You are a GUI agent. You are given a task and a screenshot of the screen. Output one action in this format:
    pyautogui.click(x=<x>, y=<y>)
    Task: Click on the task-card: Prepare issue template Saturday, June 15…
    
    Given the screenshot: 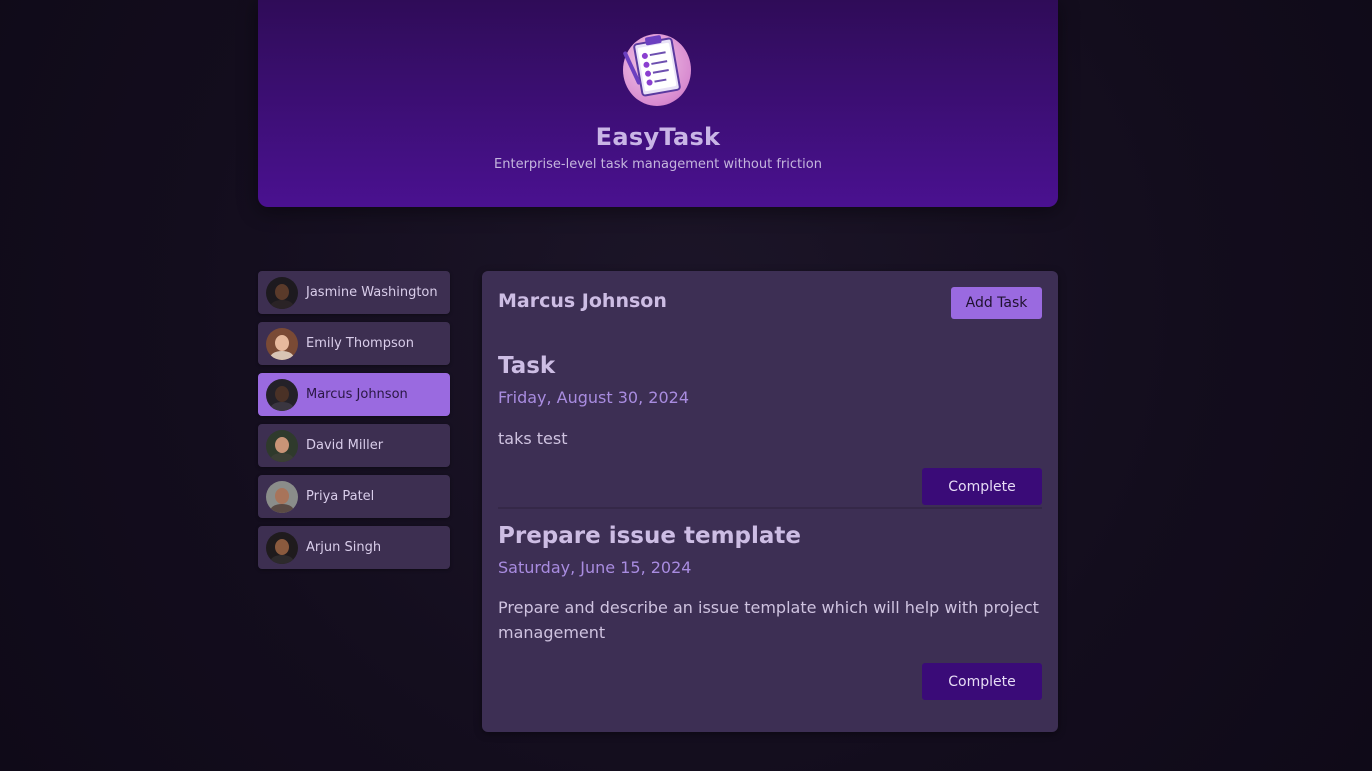 What is the action you would take?
    pyautogui.click(x=770, y=609)
    